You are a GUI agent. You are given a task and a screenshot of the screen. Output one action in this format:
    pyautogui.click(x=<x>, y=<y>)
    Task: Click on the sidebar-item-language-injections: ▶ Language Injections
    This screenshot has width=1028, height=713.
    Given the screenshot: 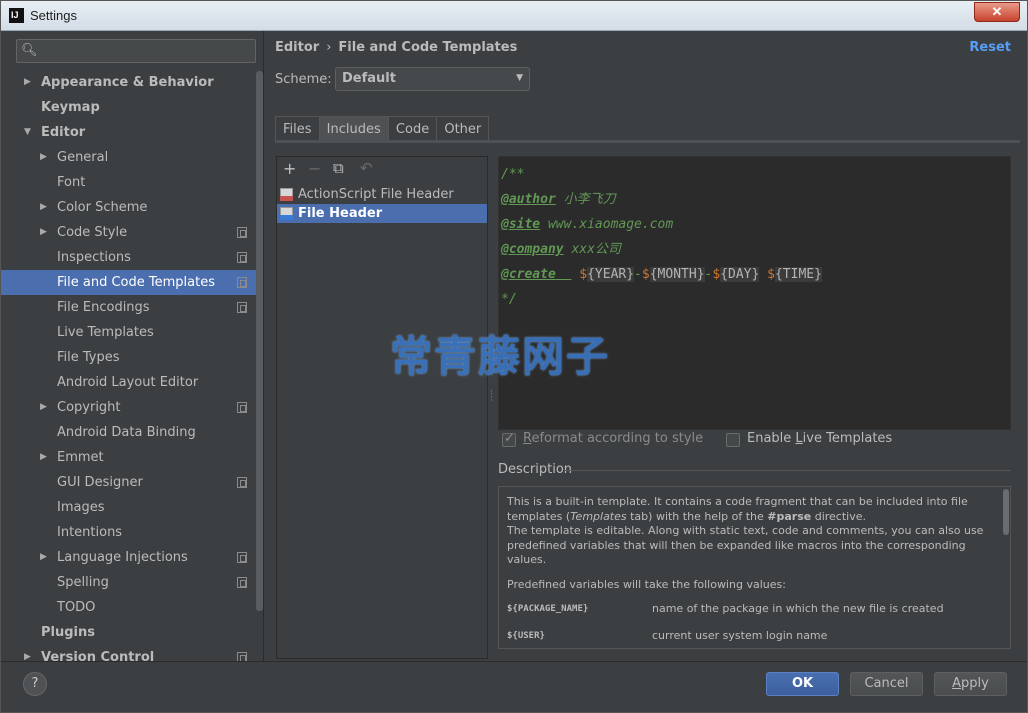 What is the action you would take?
    pyautogui.click(x=132, y=557)
    